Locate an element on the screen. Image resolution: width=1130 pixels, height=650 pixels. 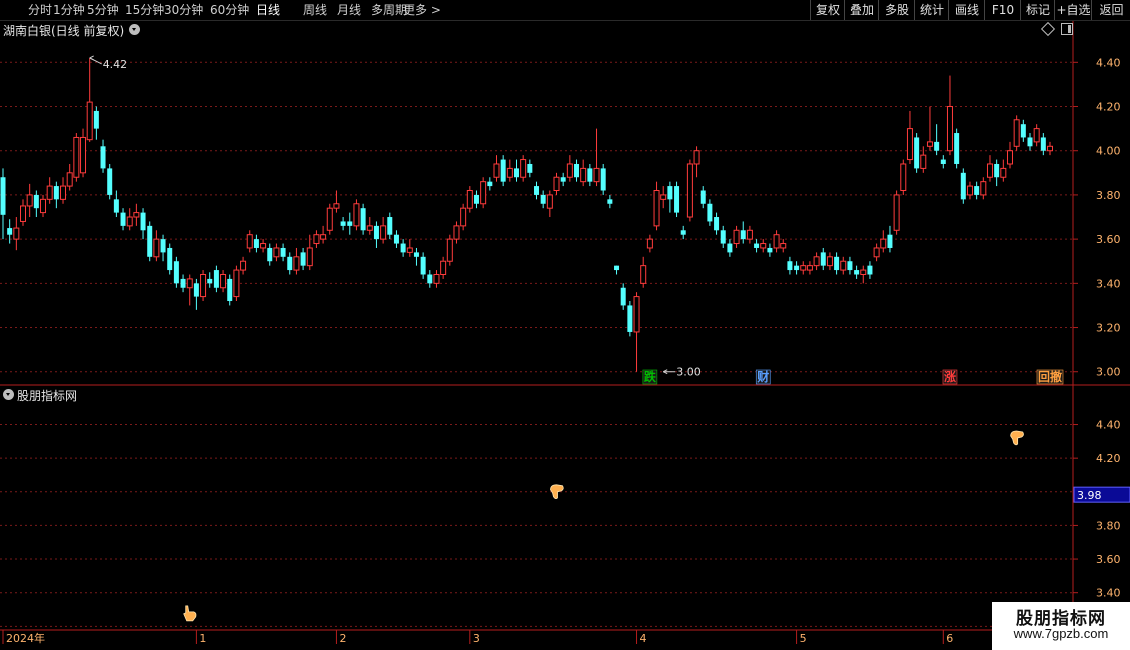
main-y-tick-label: 4.20 is located at coordinates (1108, 107).